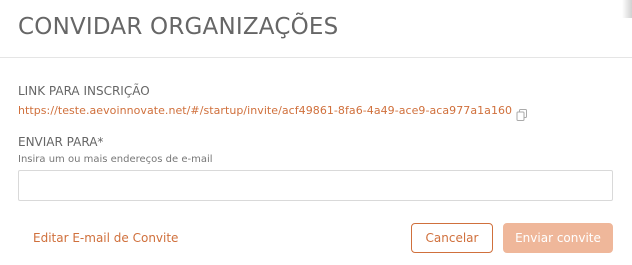  Describe the element at coordinates (452, 238) in the screenshot. I see `cancel-button: Cancelar` at that location.